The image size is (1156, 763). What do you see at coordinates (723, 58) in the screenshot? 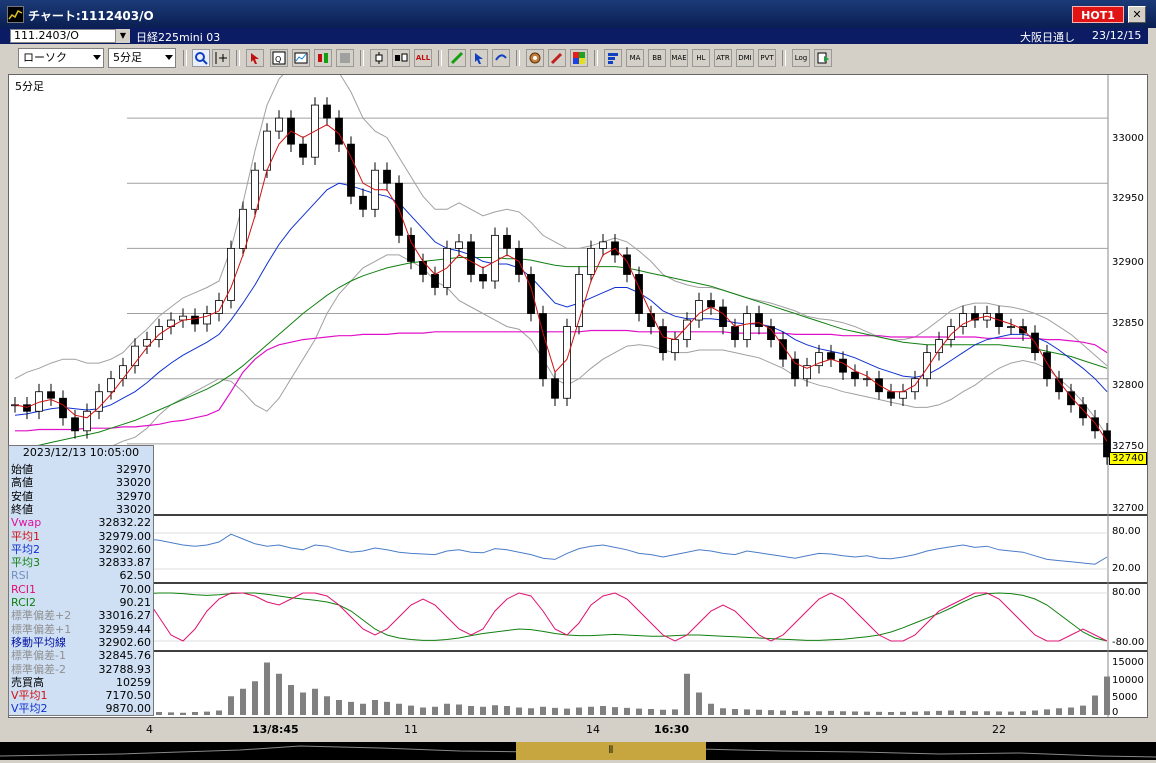
I see `atr-button: ATR` at bounding box center [723, 58].